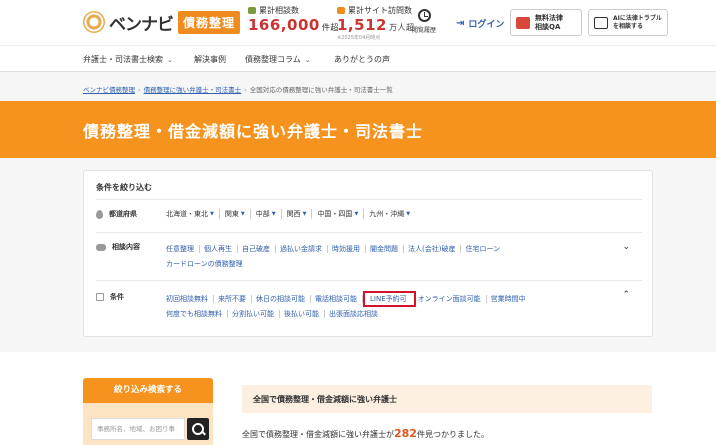  What do you see at coordinates (99, 214) in the screenshot?
I see `location-pin-icon` at bounding box center [99, 214].